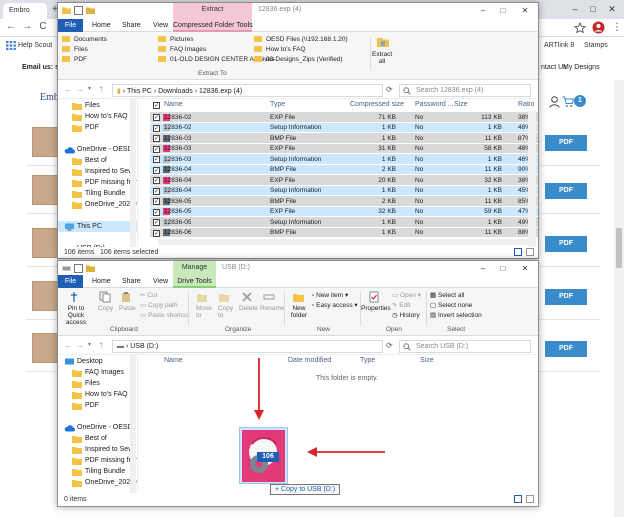 The image size is (624, 517). Describe the element at coordinates (518, 252) in the screenshot. I see `details-view-toggle` at that location.